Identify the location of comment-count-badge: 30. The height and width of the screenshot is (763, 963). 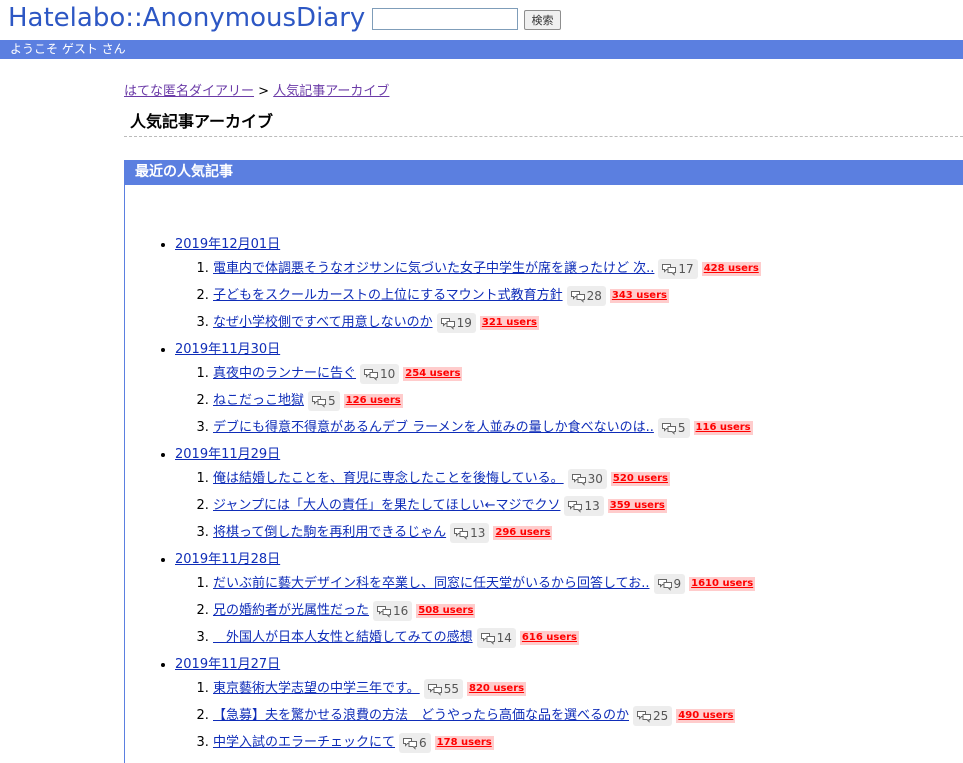
(587, 478).